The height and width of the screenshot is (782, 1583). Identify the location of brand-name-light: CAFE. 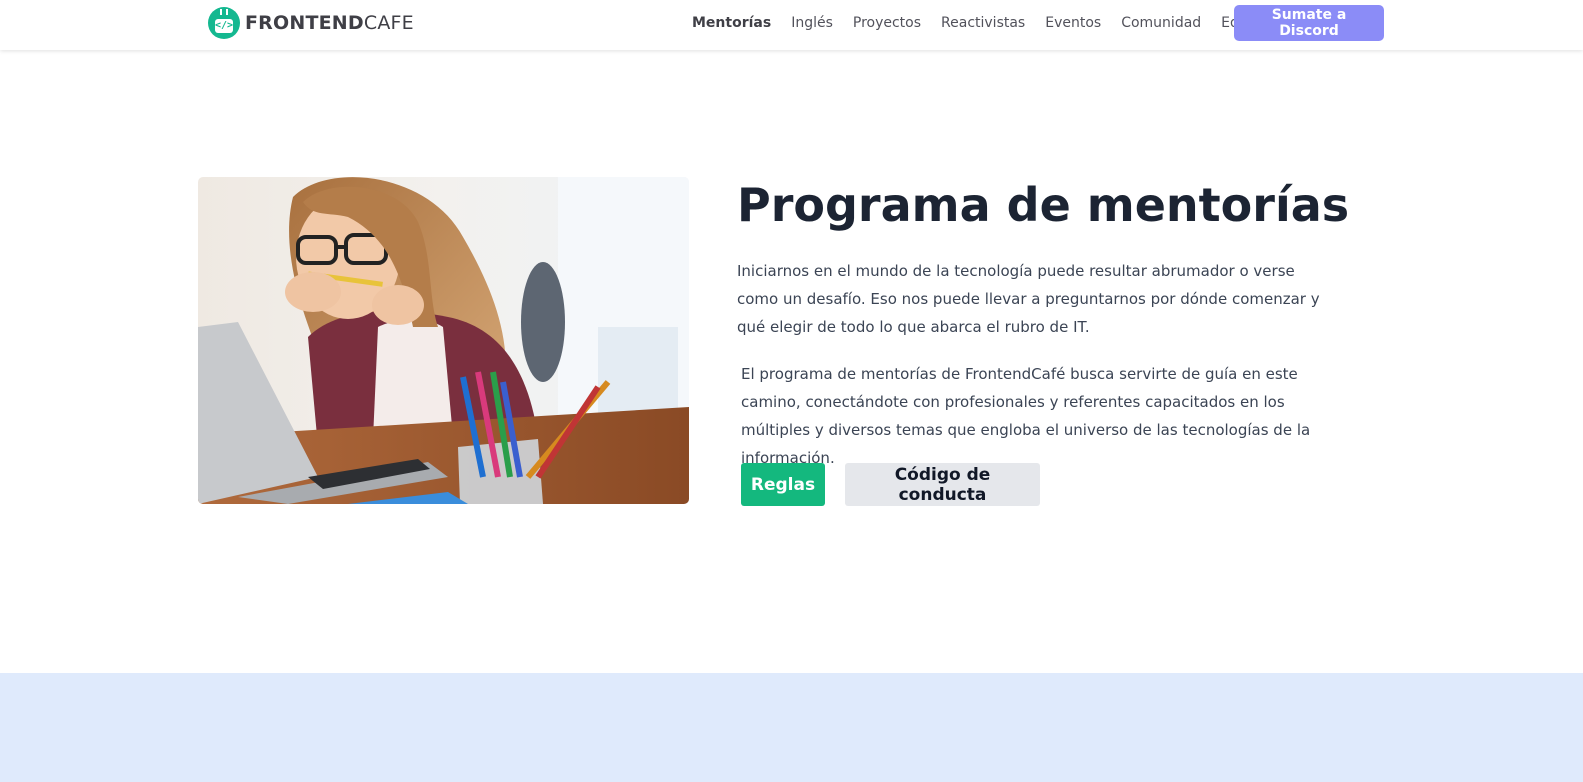
(388, 23).